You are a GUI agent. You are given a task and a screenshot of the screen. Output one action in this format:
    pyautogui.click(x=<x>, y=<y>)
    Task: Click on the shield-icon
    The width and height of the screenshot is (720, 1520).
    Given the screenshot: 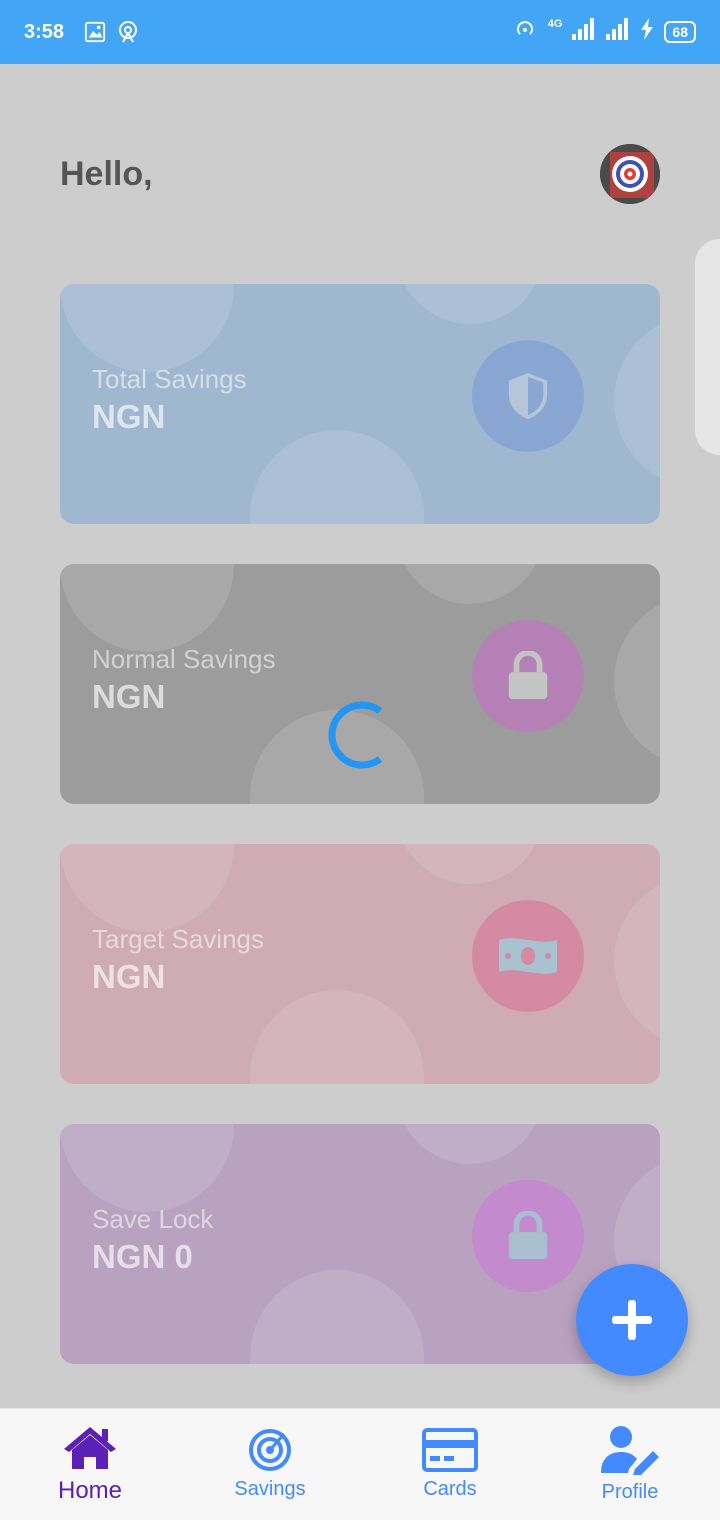 What is the action you would take?
    pyautogui.click(x=528, y=396)
    